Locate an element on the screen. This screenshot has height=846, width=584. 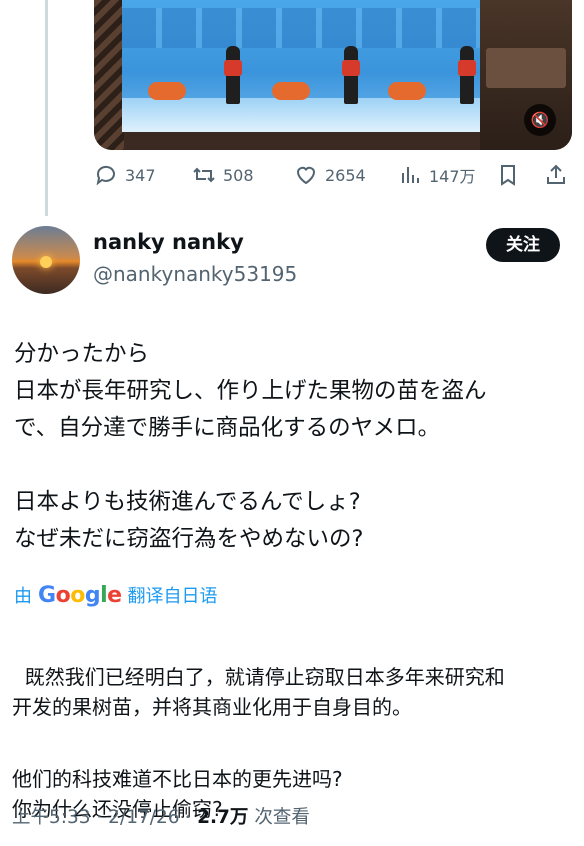
bookmark-icon is located at coordinates (508, 175).